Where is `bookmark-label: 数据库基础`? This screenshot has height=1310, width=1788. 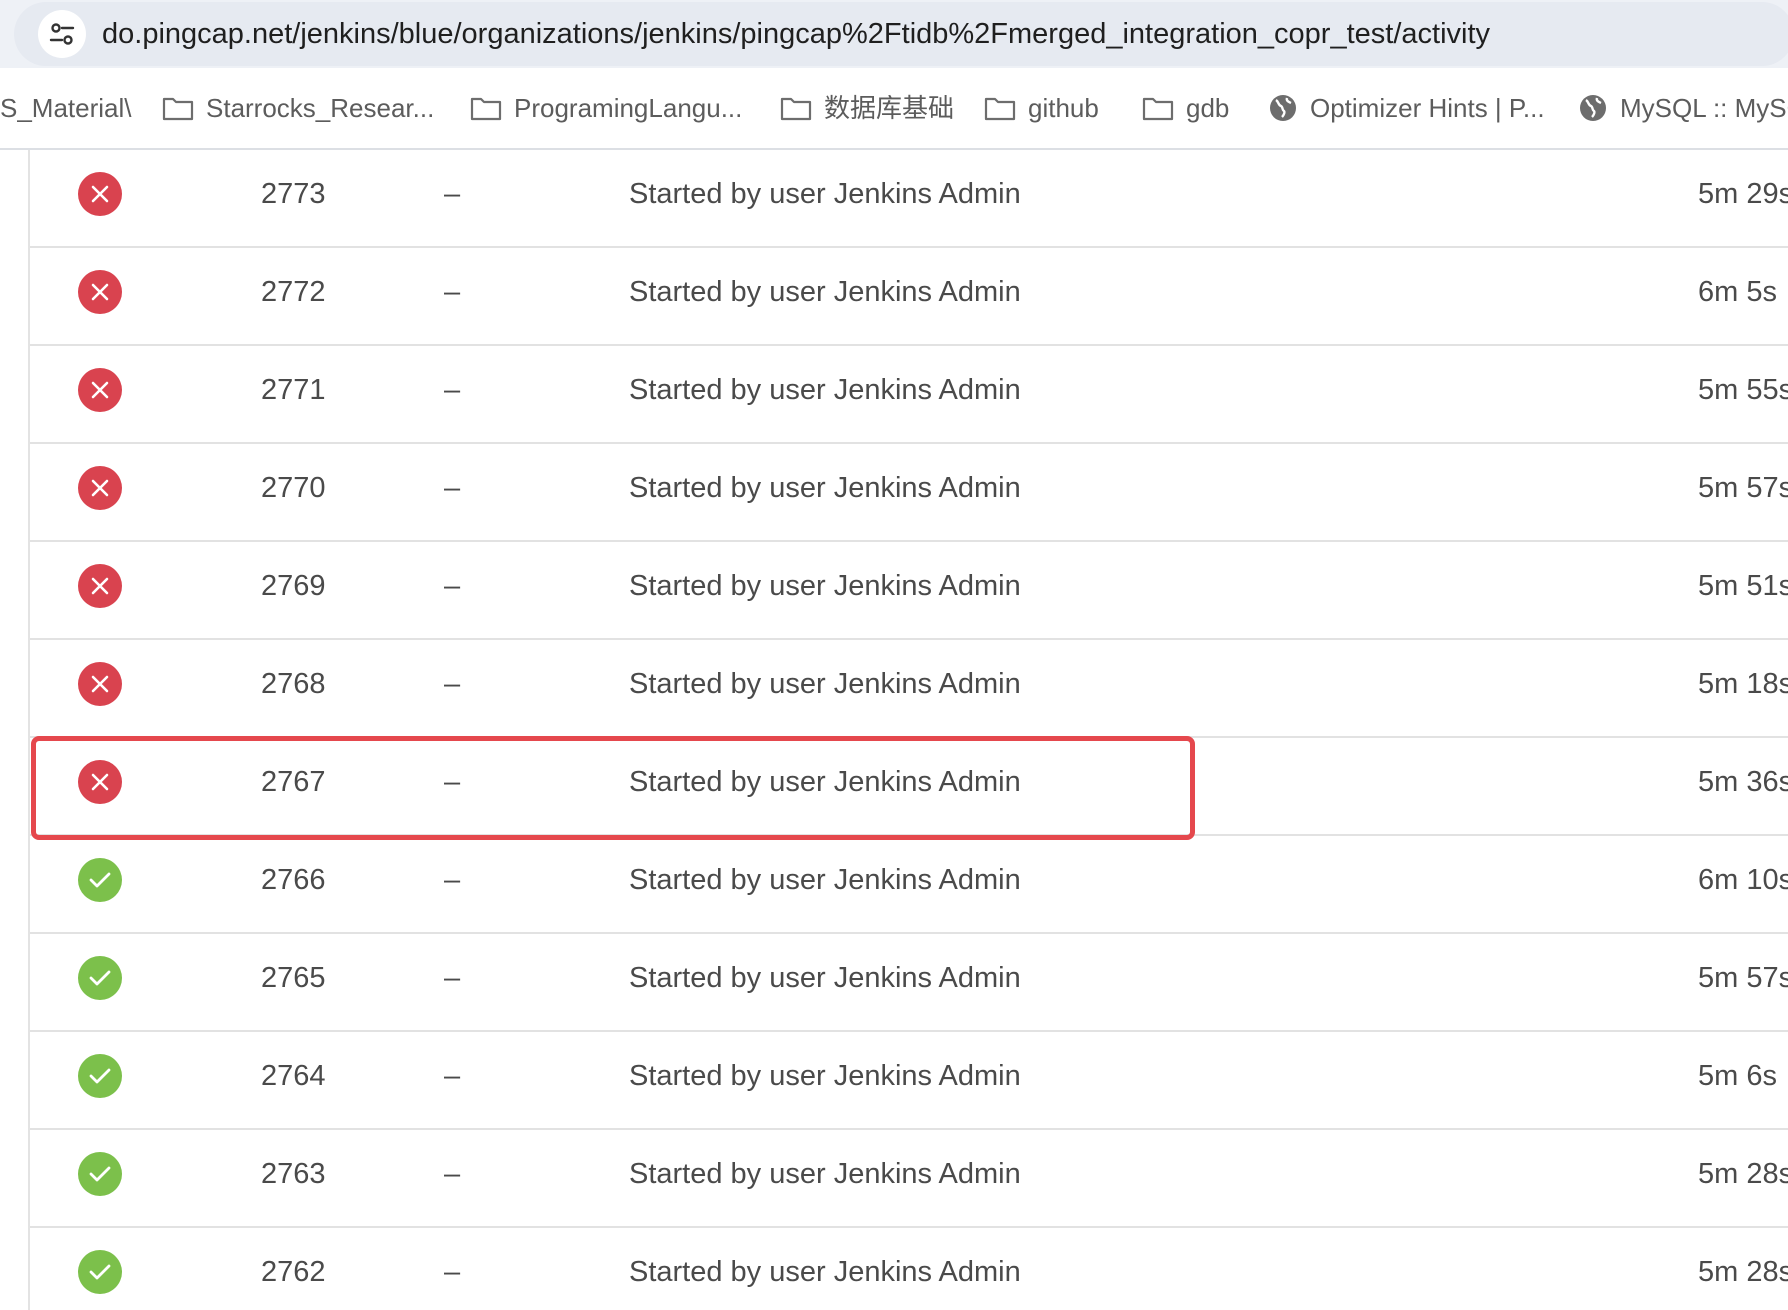
bookmark-label: 数据库基础 is located at coordinates (889, 108).